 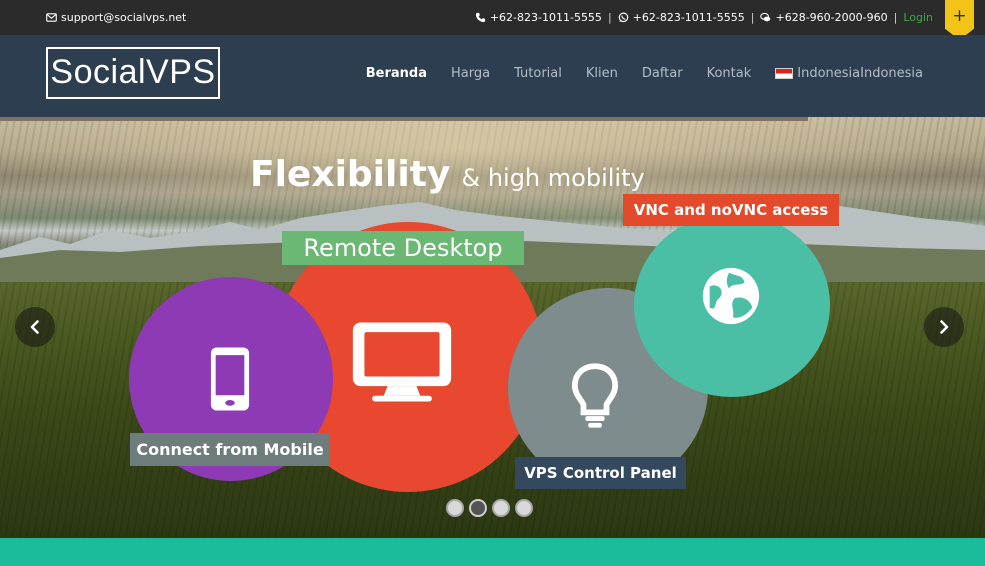 What do you see at coordinates (765, 17) in the screenshot?
I see `chat-icon` at bounding box center [765, 17].